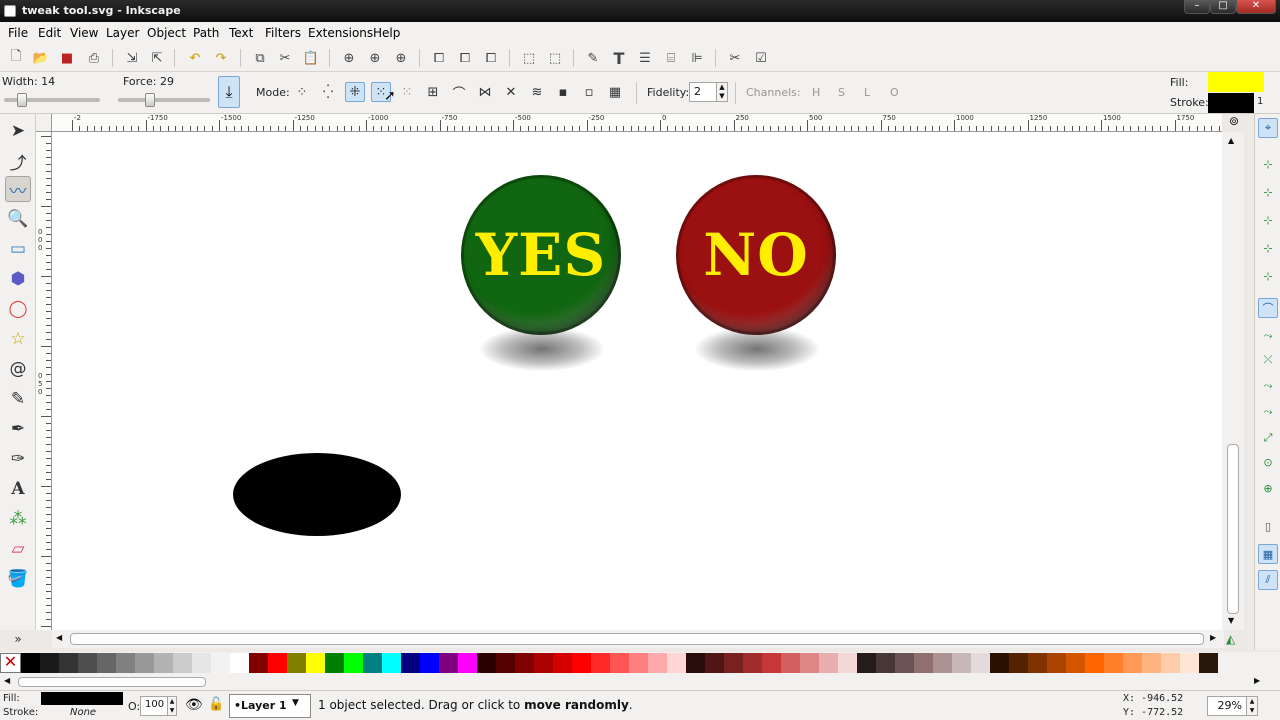 This screenshot has height=720, width=1280. What do you see at coordinates (18, 489) in the screenshot?
I see `text-tool-icon: A` at bounding box center [18, 489].